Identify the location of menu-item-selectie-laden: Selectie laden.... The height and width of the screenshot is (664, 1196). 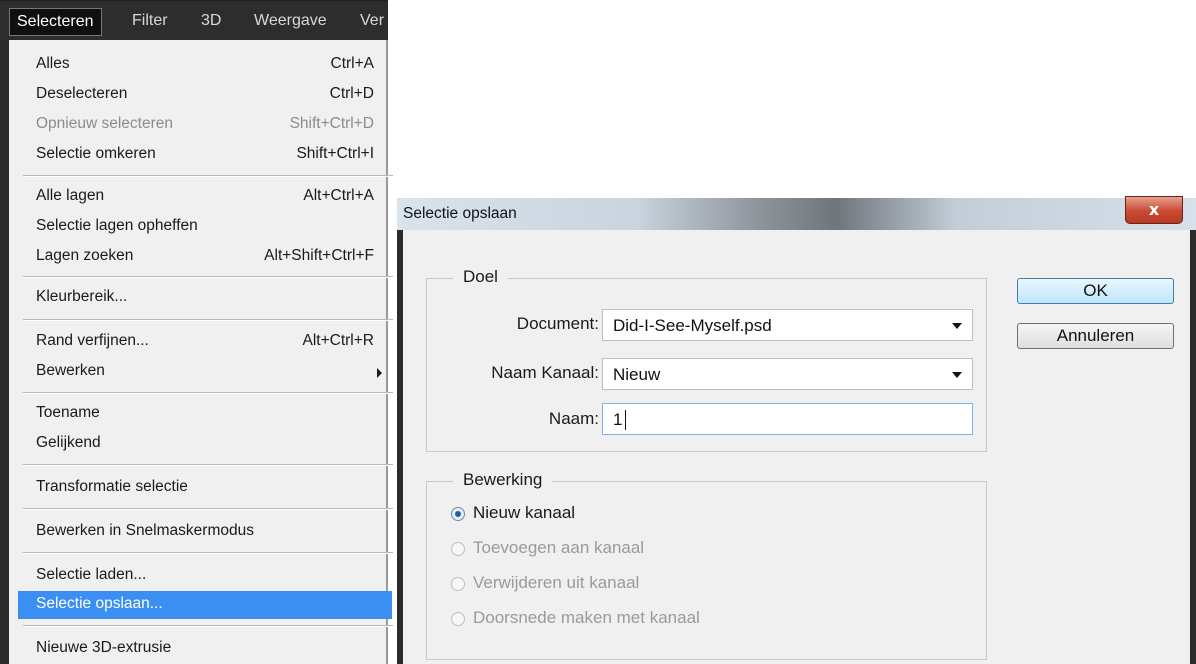
(205, 576).